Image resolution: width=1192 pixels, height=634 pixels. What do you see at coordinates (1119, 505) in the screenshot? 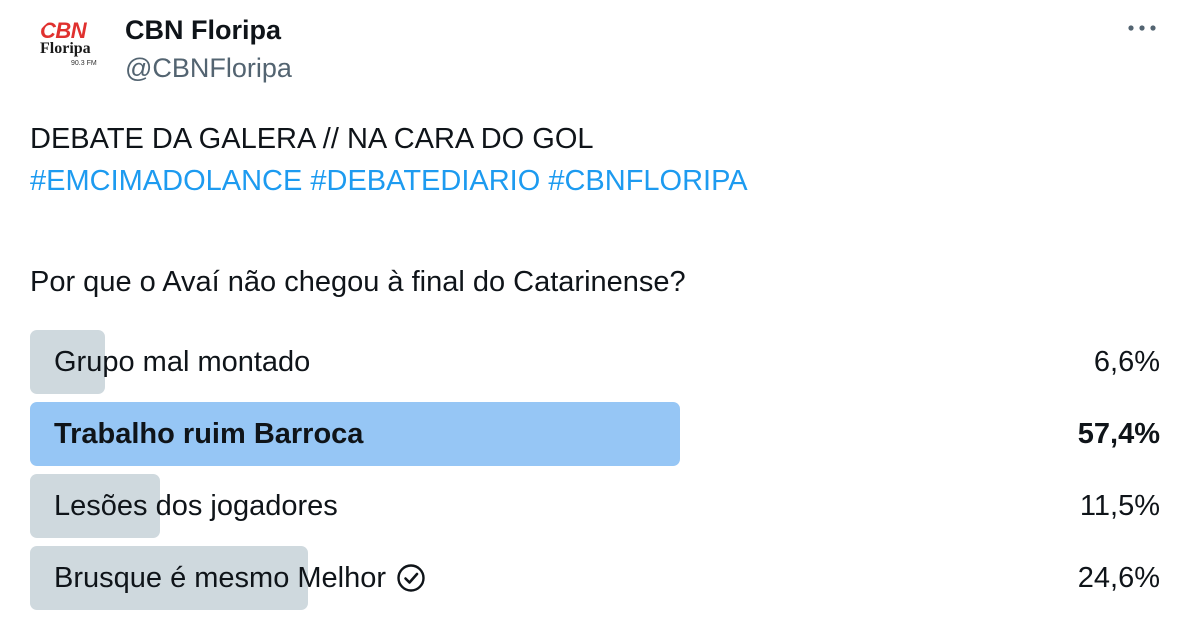
I see `poll-option-percent: 11,5%` at bounding box center [1119, 505].